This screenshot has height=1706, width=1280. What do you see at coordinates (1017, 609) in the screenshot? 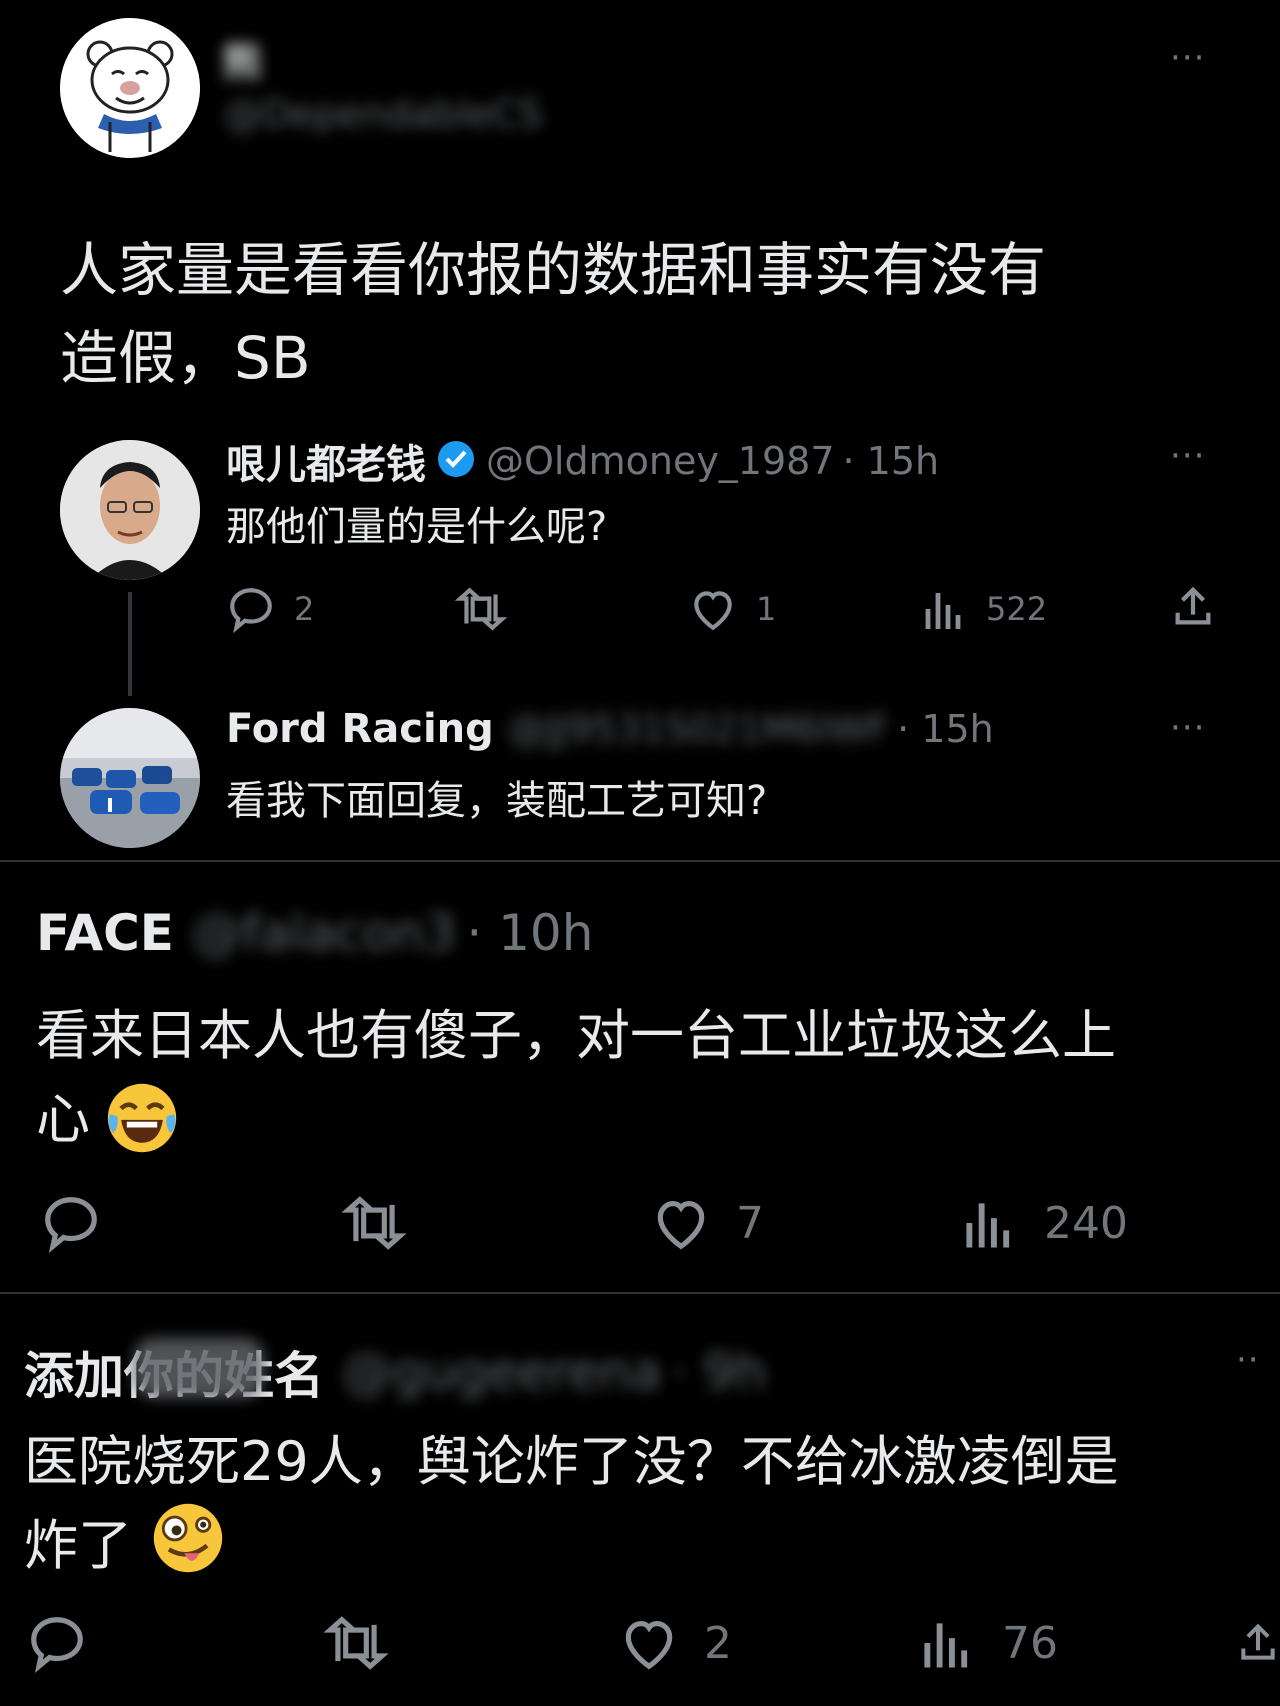
I see `views-count: 522` at bounding box center [1017, 609].